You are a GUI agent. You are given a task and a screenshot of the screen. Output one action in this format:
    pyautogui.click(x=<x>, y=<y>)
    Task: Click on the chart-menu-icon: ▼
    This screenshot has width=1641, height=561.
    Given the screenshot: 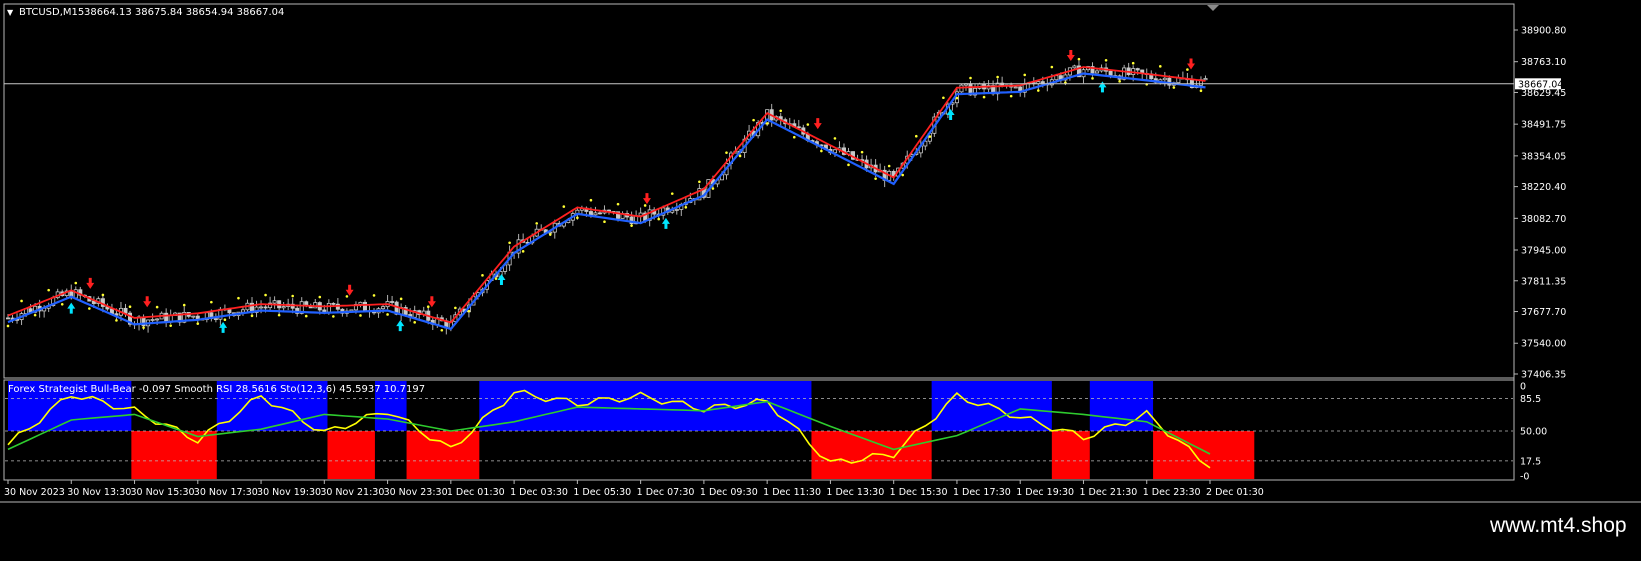 What is the action you would take?
    pyautogui.click(x=10, y=12)
    